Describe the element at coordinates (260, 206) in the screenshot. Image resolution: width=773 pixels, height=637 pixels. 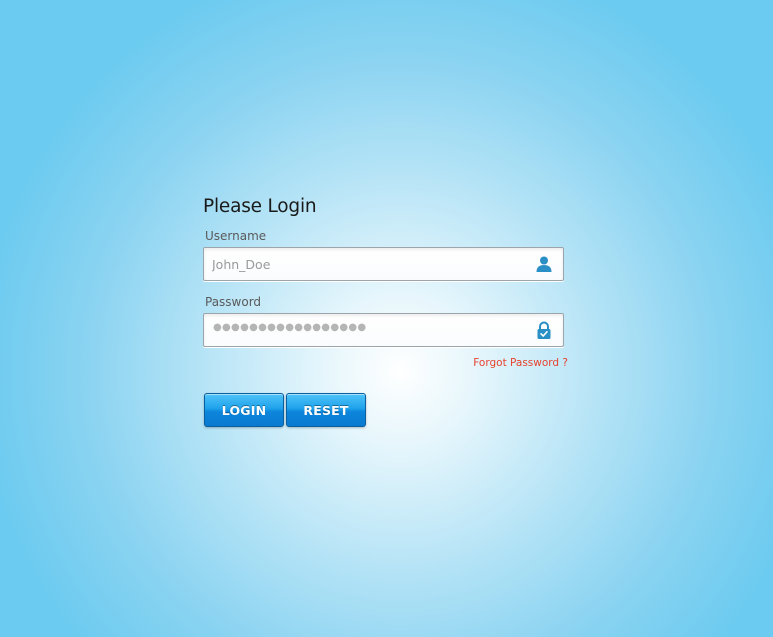
I see `page-title: Please Login` at that location.